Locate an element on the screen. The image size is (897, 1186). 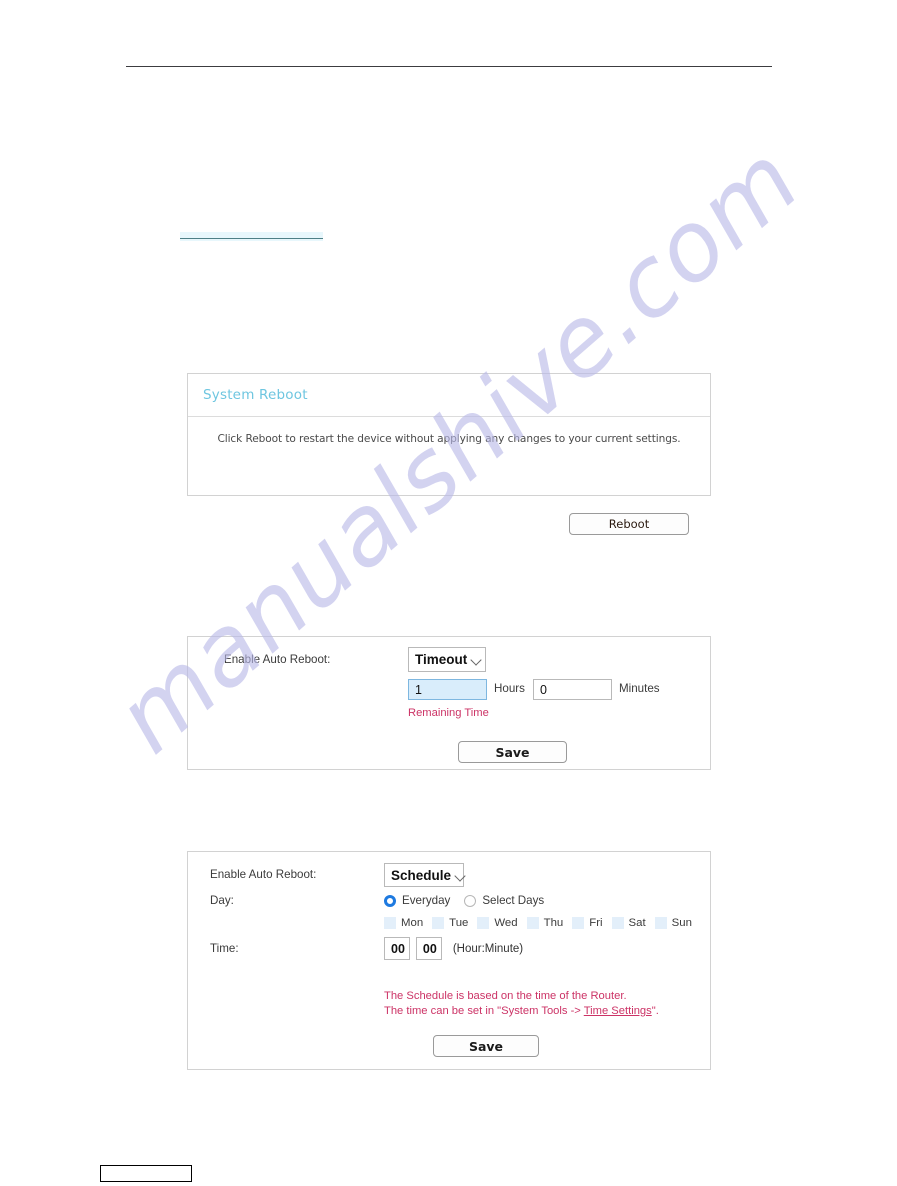
weekday-checkbox-group: Mon Tue Wed Thu Fri Sat Sun is located at coordinates (542, 923).